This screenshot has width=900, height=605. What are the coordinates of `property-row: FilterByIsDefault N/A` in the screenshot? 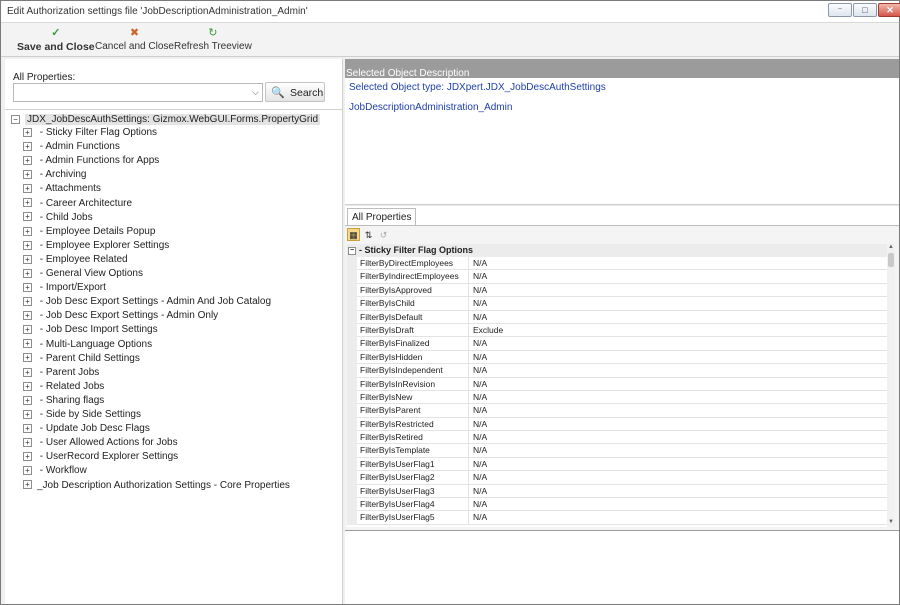 It's located at (617, 317).